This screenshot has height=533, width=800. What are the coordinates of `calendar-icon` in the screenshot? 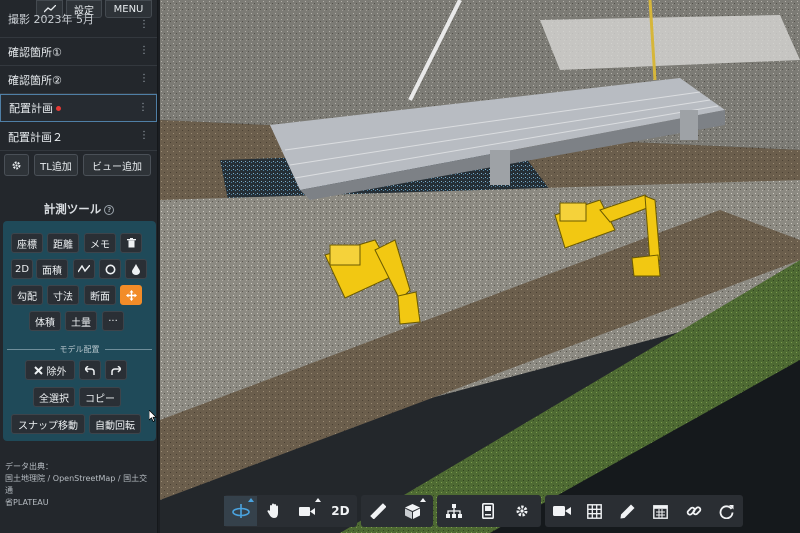 It's located at (660, 511).